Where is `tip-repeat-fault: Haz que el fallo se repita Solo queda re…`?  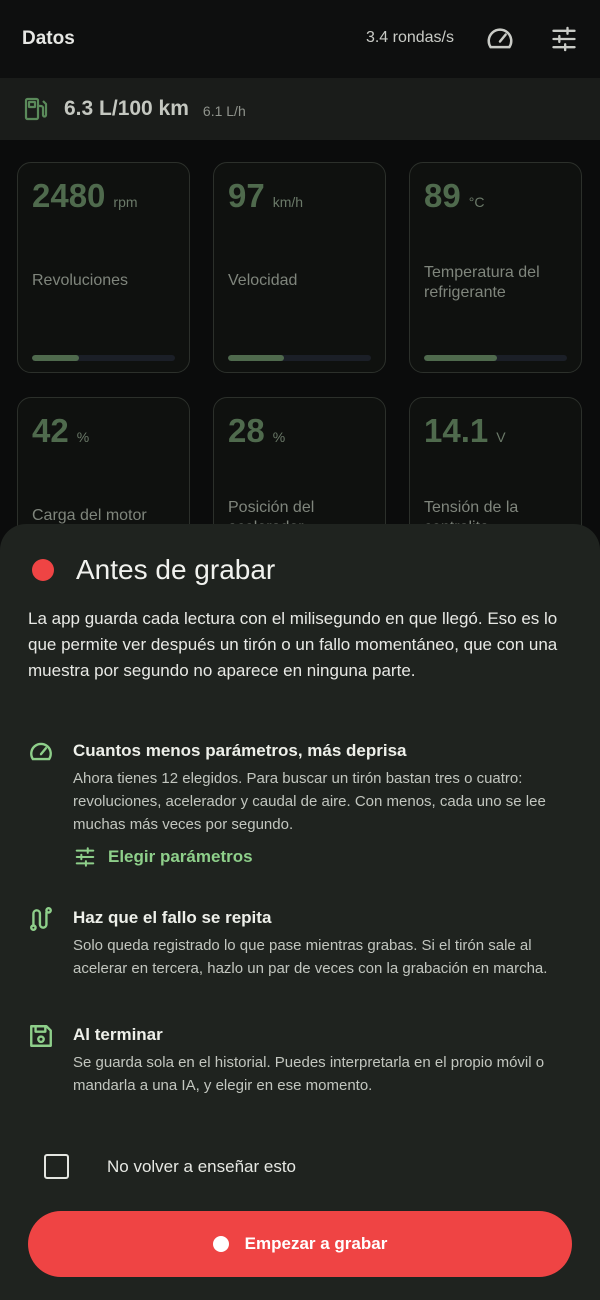
tip-repeat-fault: Haz que el fallo se repita Solo queda re… is located at coordinates (302, 956).